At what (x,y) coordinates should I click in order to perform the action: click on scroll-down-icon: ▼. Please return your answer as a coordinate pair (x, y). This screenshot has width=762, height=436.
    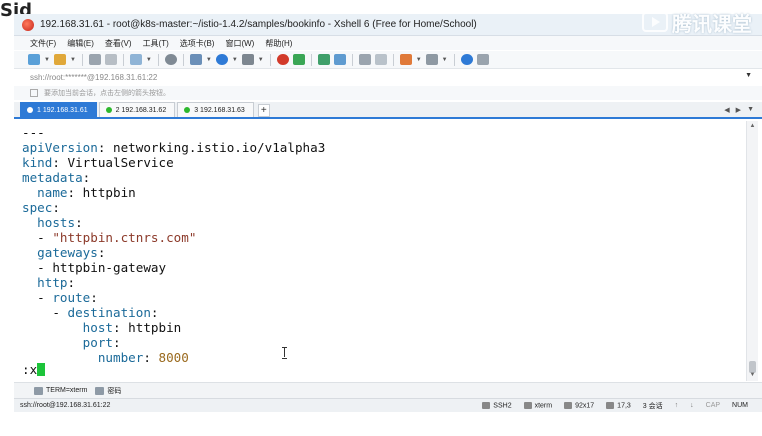
    Looking at the image, I should click on (752, 375).